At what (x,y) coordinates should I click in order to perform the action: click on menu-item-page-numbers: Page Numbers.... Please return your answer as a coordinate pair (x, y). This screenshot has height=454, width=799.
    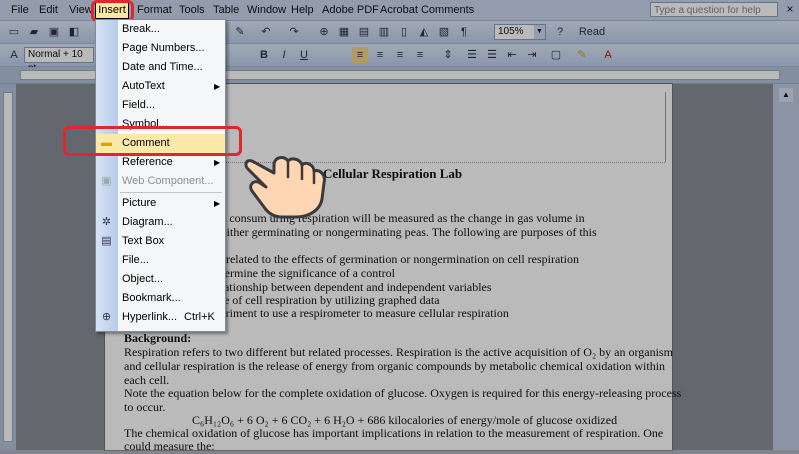
    Looking at the image, I should click on (160, 48).